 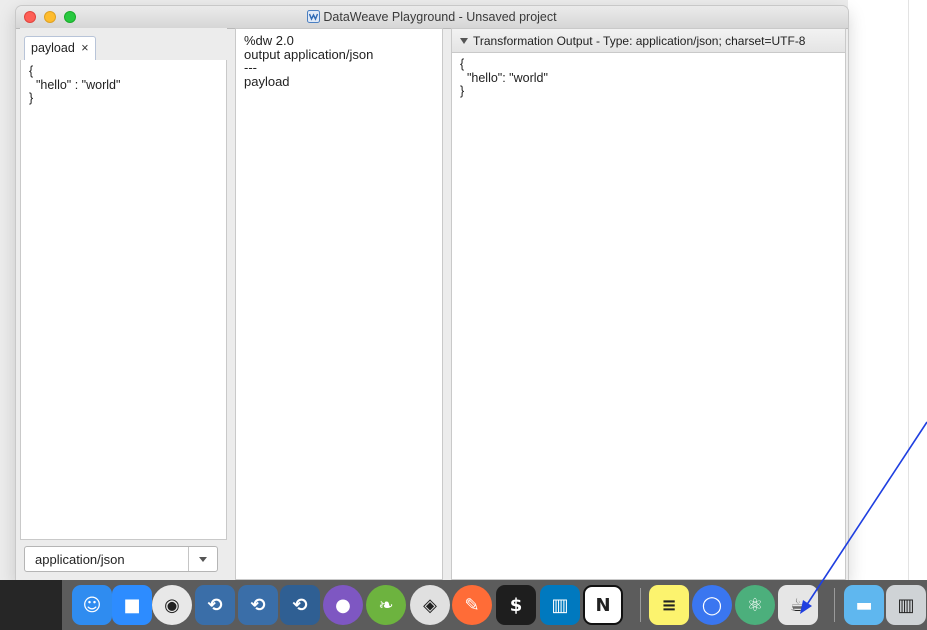 What do you see at coordinates (386, 605) in the screenshot?
I see `spring-tools-icon: ❧` at bounding box center [386, 605].